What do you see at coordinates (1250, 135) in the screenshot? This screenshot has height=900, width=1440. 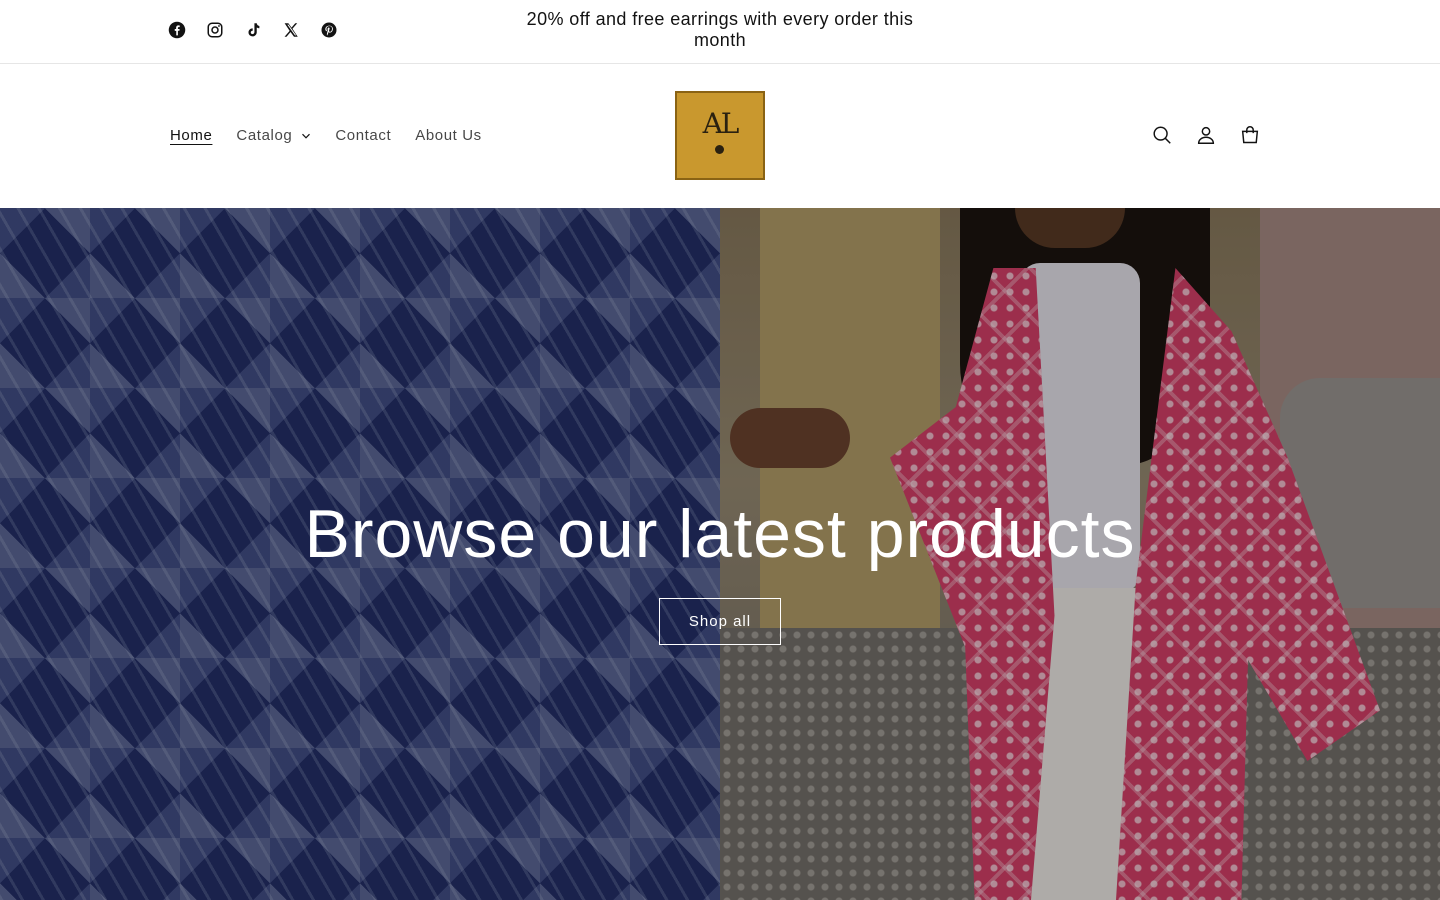 I see `cart-icon` at bounding box center [1250, 135].